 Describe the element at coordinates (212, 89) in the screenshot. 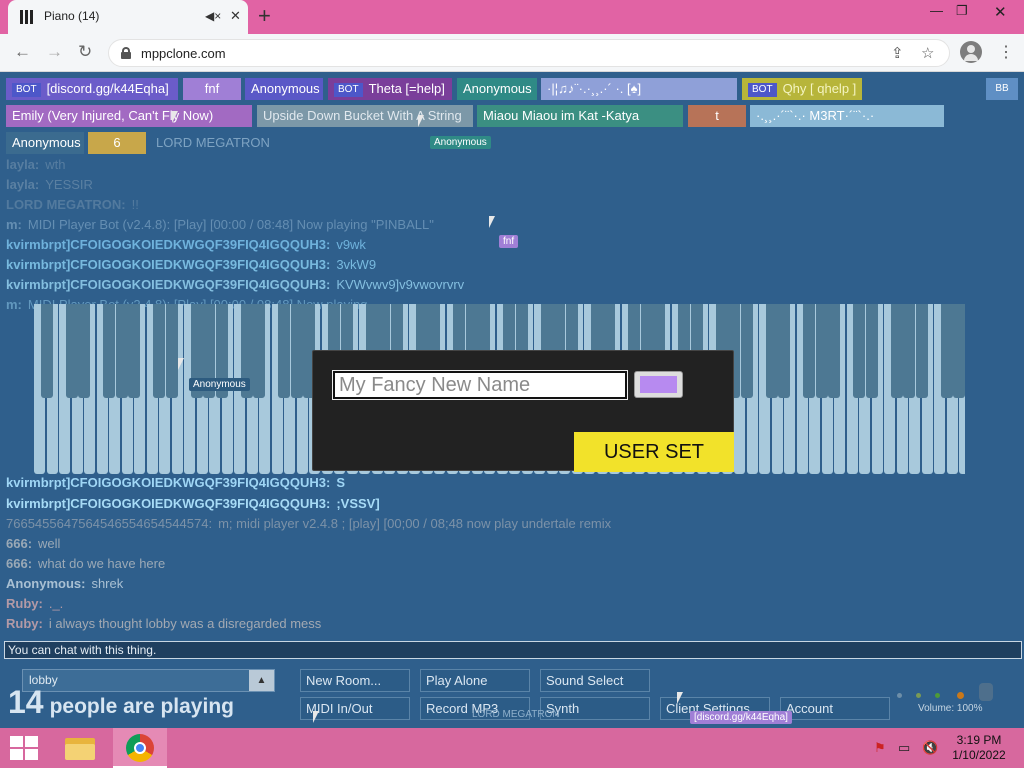

I see `user-badge: fnf` at that location.